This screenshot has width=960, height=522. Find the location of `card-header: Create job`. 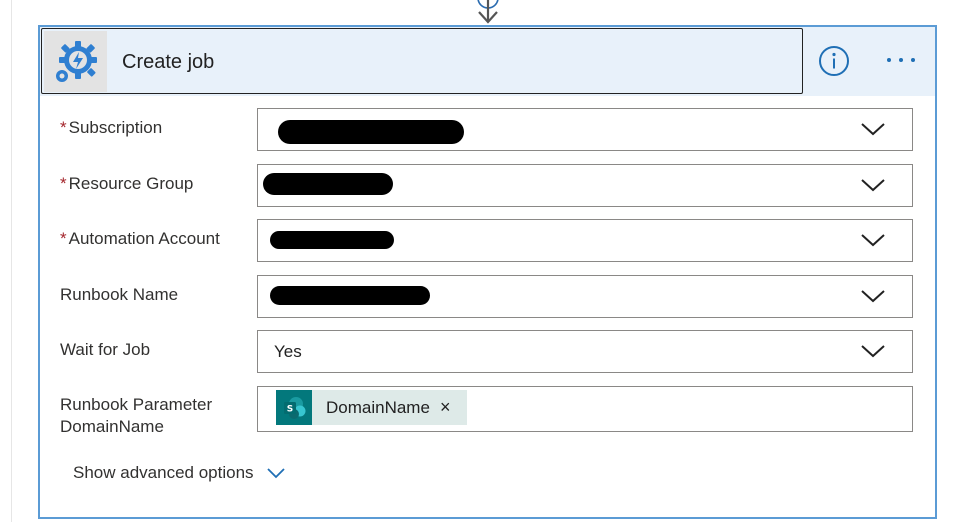

card-header: Create job is located at coordinates (487, 61).